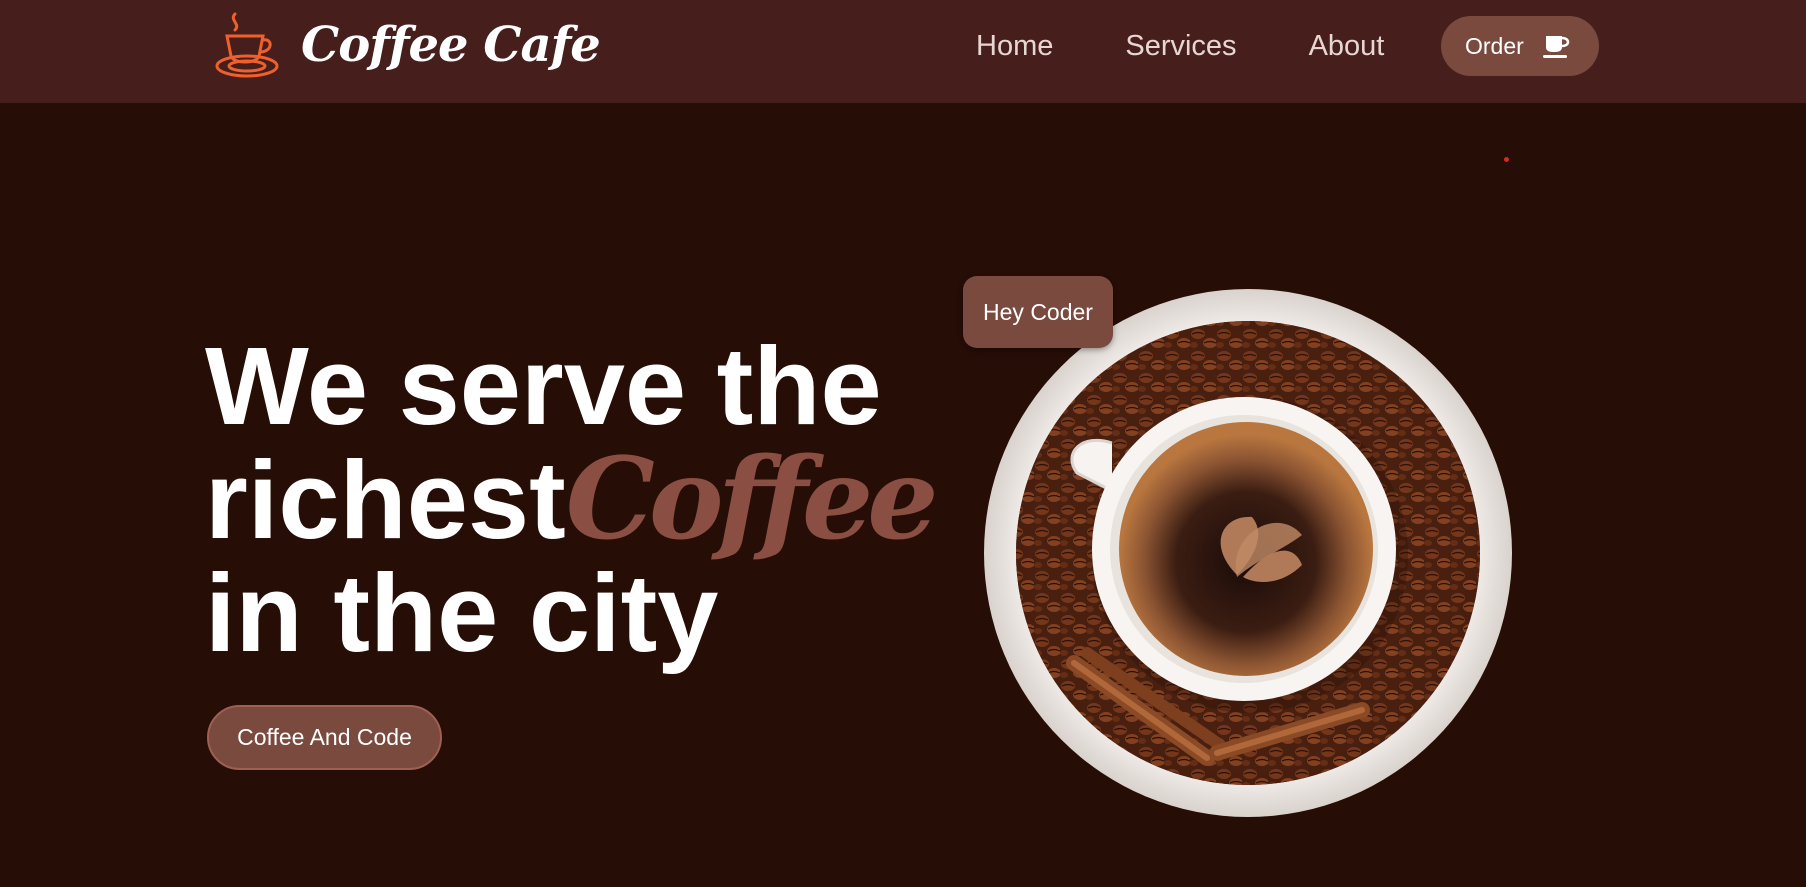 Image resolution: width=1806 pixels, height=887 pixels. Describe the element at coordinates (385, 500) in the screenshot. I see `hero-line-2-text: richest` at that location.